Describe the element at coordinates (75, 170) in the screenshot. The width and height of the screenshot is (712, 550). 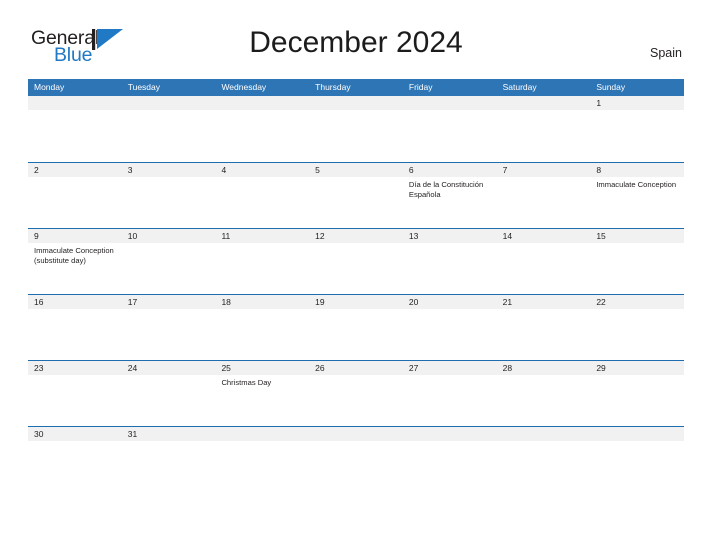
I see `day-number: 2` at that location.